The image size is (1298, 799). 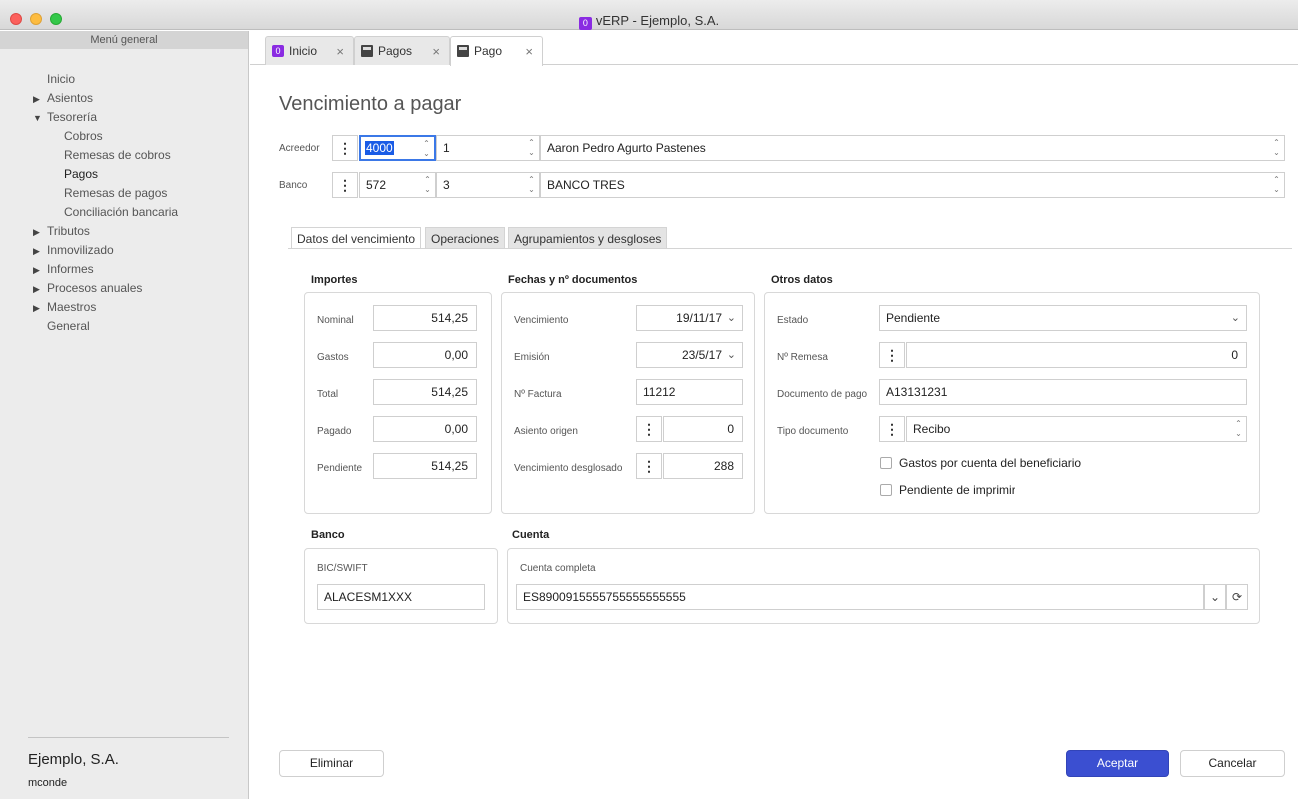 What do you see at coordinates (689, 392) in the screenshot?
I see `factura-input: 11212` at bounding box center [689, 392].